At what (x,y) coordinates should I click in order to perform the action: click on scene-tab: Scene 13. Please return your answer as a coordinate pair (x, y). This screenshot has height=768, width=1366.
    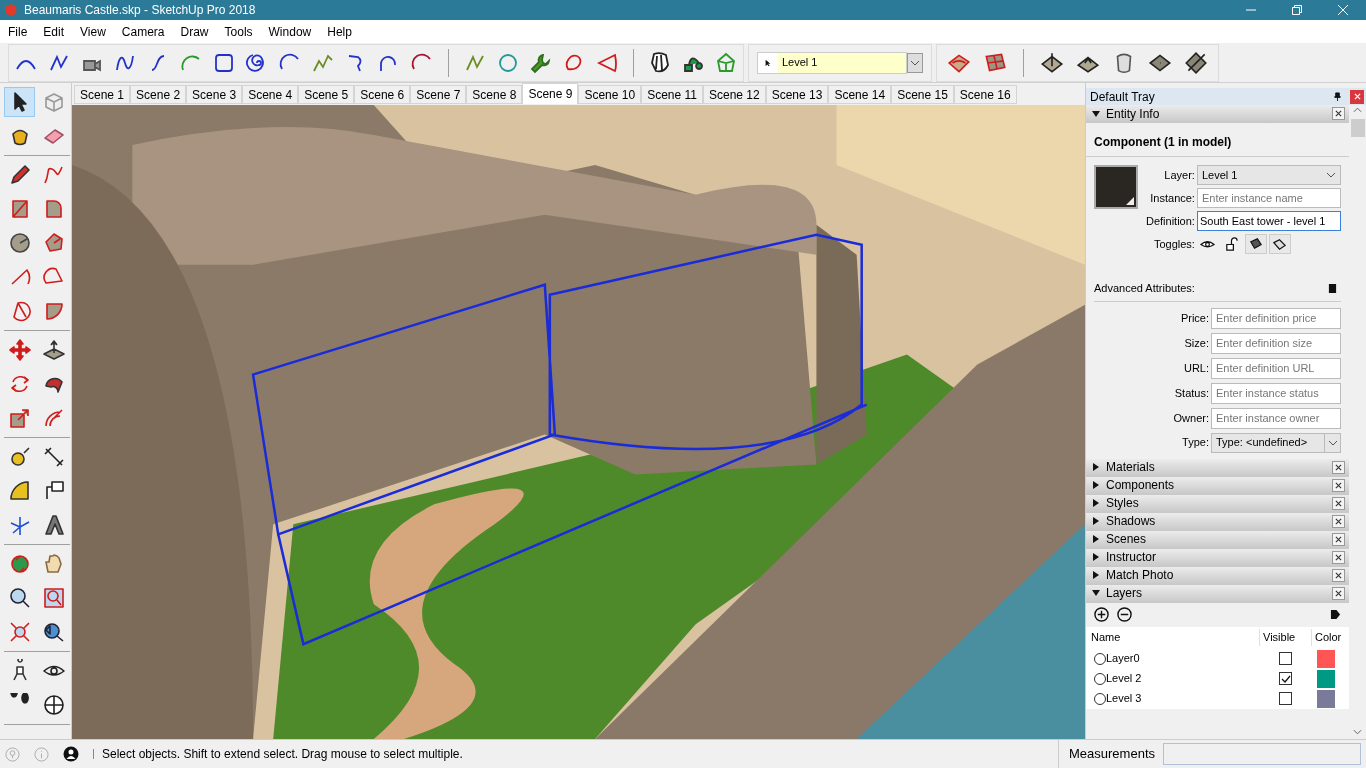
    Looking at the image, I should click on (797, 94).